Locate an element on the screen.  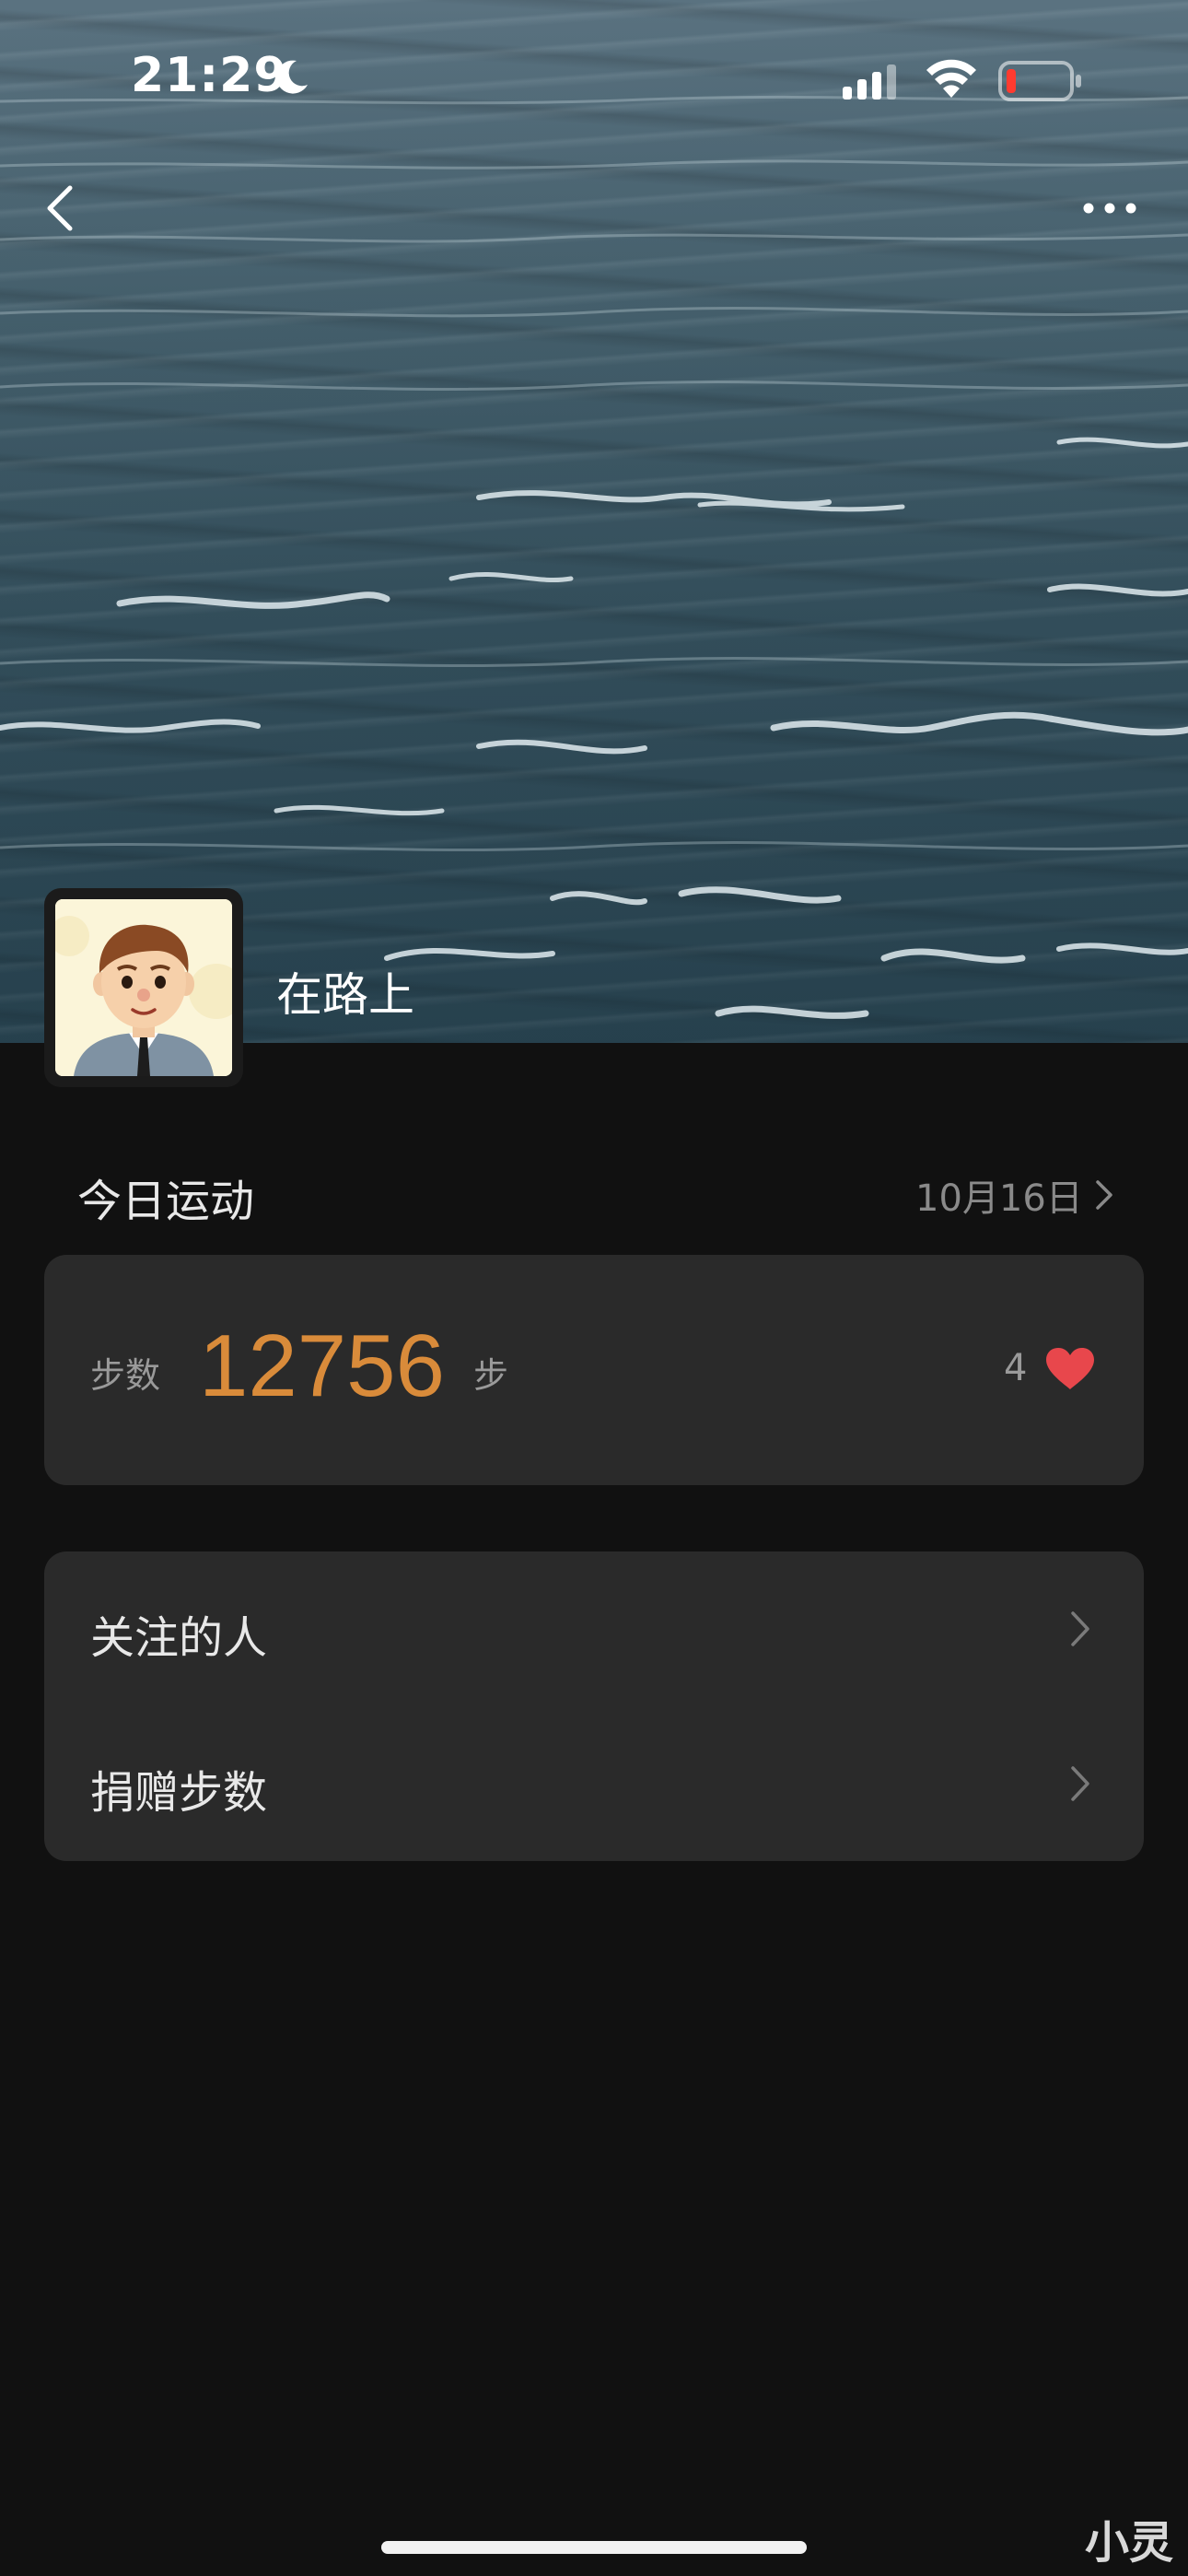
steps-card: 步数 12756 步 4 is located at coordinates (594, 1370).